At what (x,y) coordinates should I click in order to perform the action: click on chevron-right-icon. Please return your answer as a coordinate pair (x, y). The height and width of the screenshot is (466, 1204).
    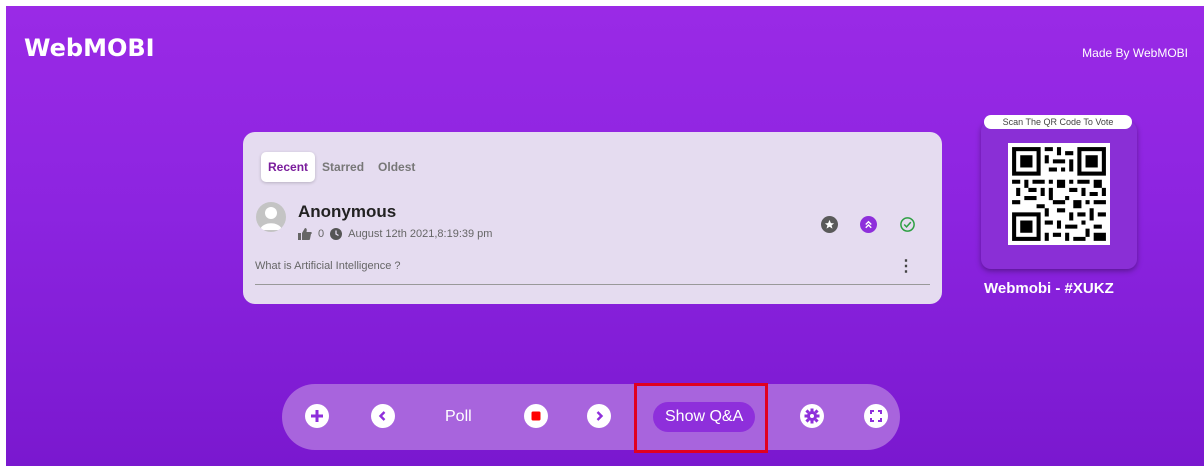
    Looking at the image, I should click on (599, 416).